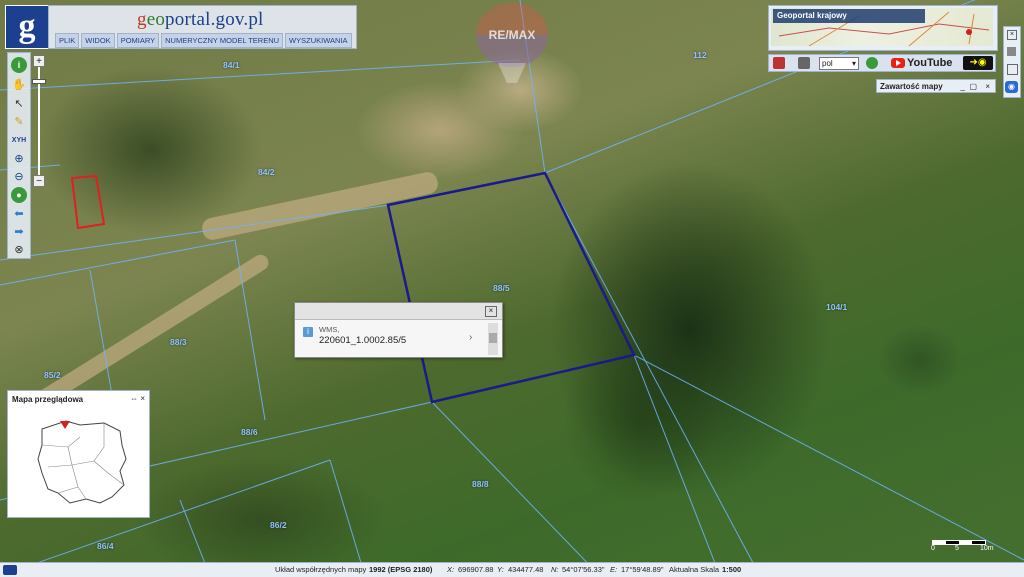 The width and height of the screenshot is (1024, 577). What do you see at coordinates (19, 213) in the screenshot?
I see `back-arrow-icon: ⬅` at bounding box center [19, 213].